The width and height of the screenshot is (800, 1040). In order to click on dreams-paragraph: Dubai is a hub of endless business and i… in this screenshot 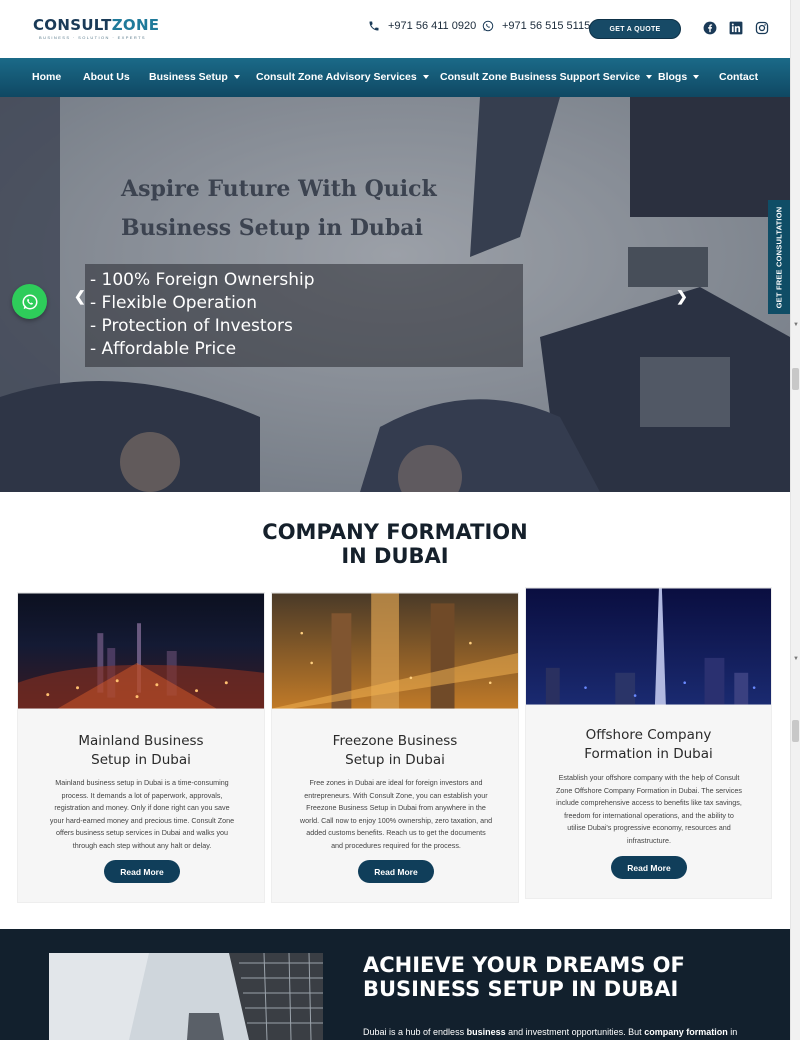, I will do `click(550, 1032)`.